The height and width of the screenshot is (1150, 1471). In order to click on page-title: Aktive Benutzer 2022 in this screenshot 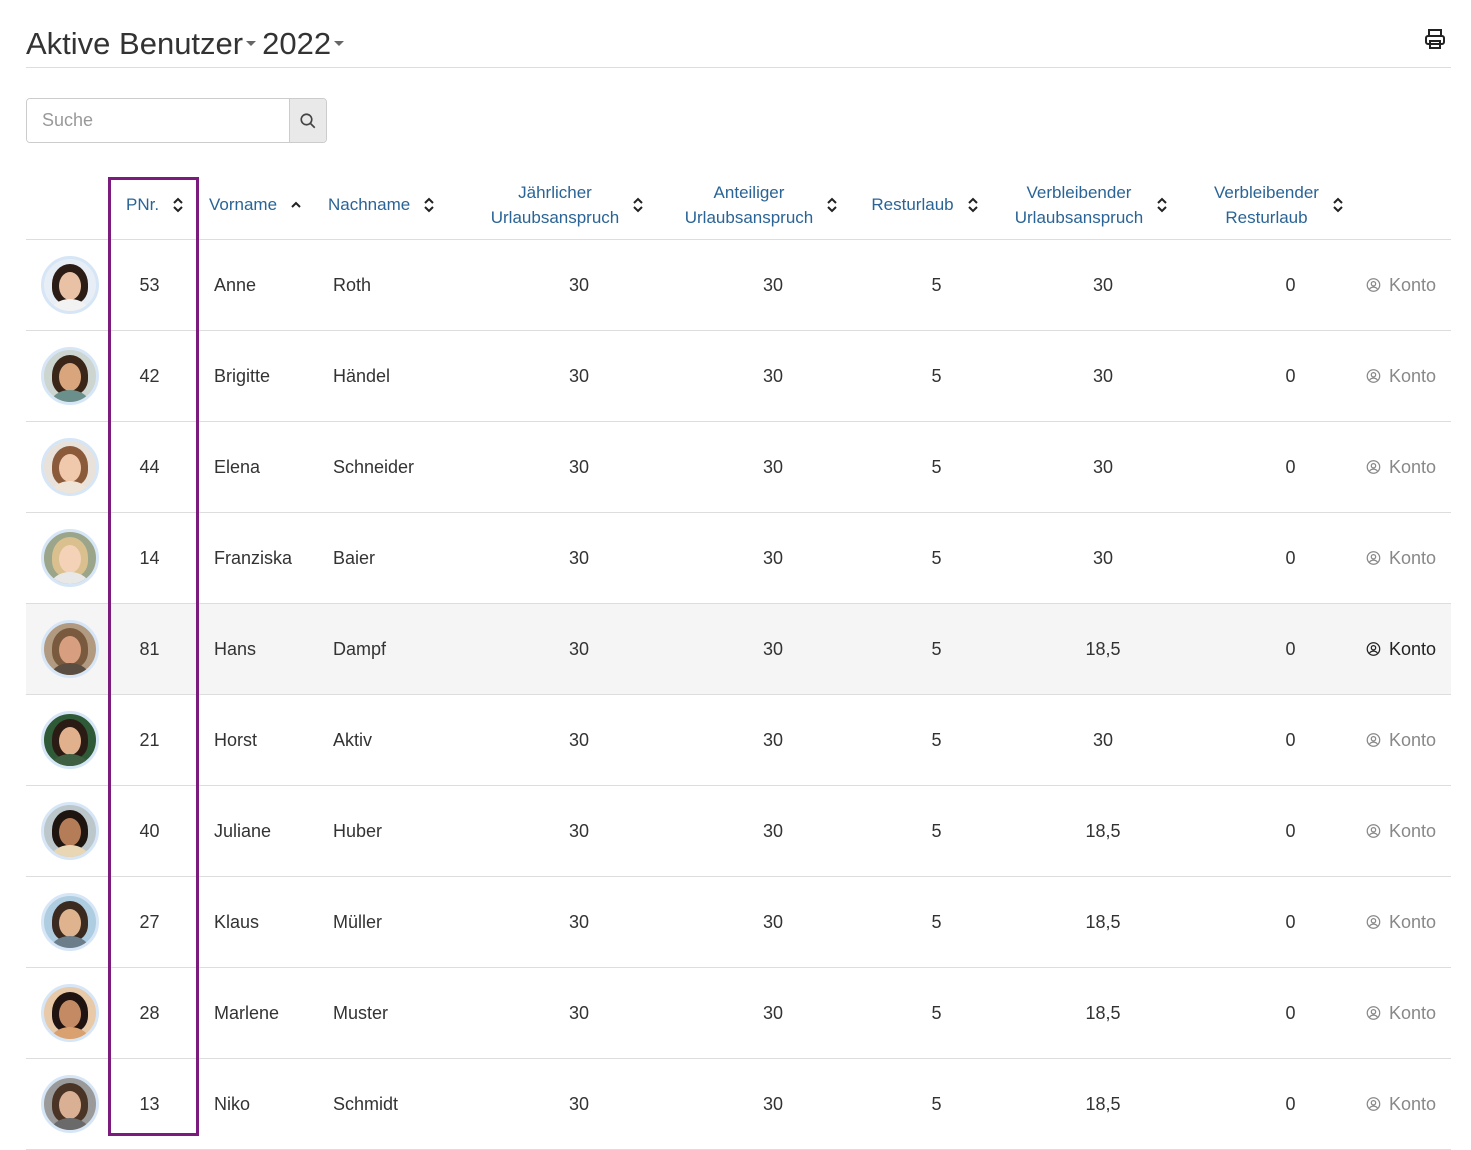, I will do `click(188, 43)`.